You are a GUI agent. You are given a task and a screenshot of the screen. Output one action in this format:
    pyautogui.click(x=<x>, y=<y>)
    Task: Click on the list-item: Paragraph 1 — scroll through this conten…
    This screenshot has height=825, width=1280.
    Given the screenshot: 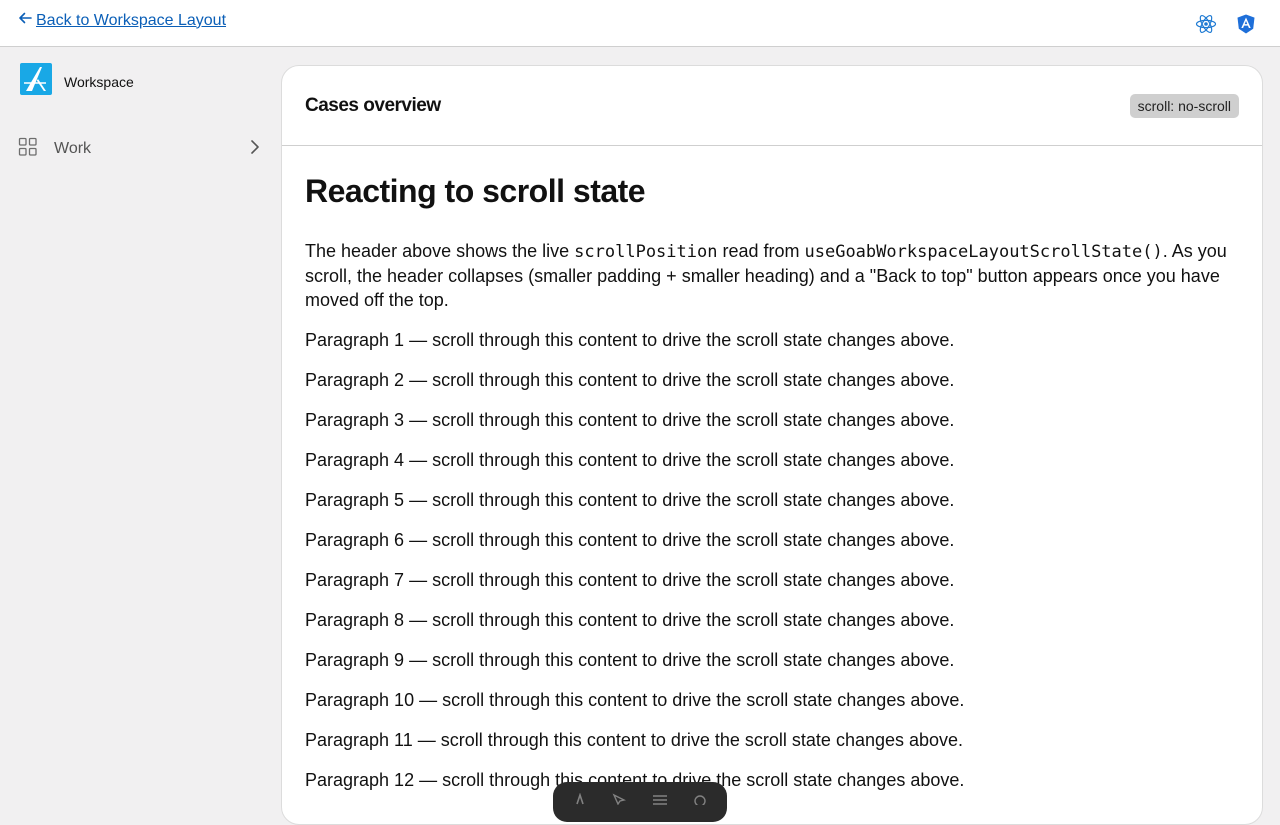 What is the action you would take?
    pyautogui.click(x=630, y=340)
    